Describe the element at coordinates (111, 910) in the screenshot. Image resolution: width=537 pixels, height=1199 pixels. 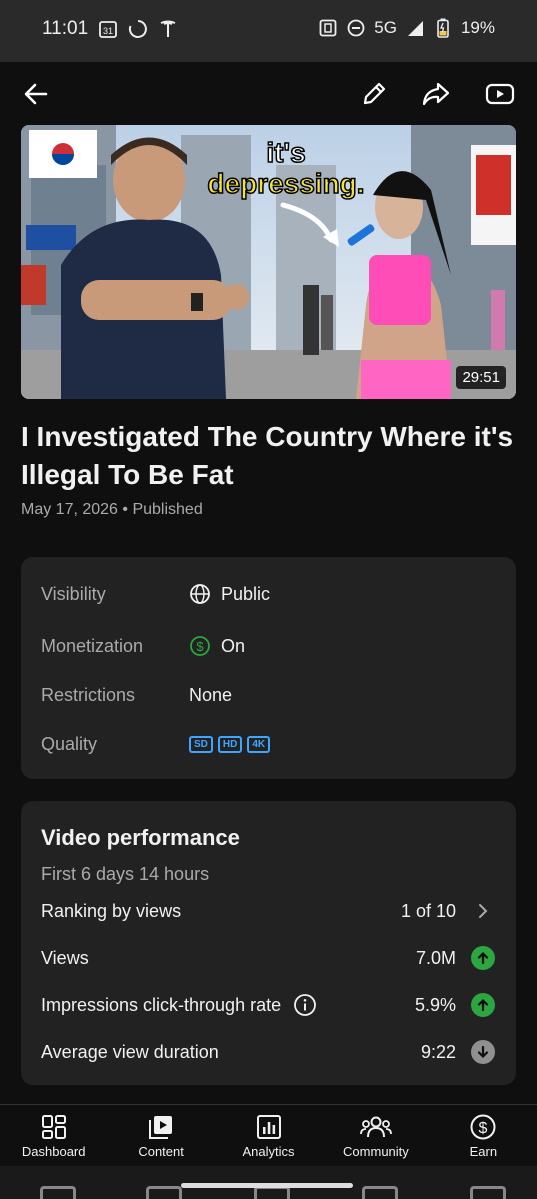
I see `ranking-label: Ranking by views` at that location.